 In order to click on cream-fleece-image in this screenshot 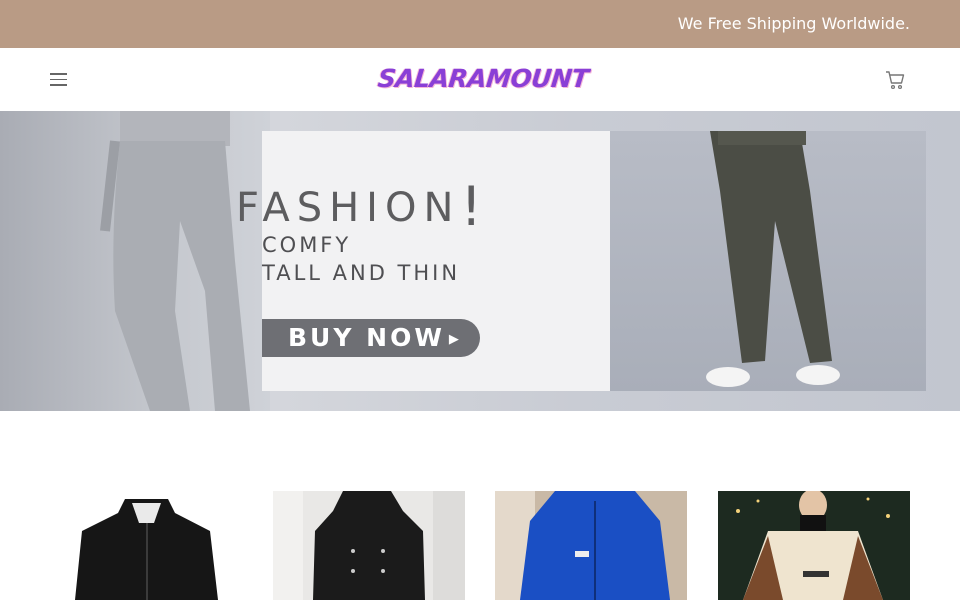, I will do `click(814, 545)`.